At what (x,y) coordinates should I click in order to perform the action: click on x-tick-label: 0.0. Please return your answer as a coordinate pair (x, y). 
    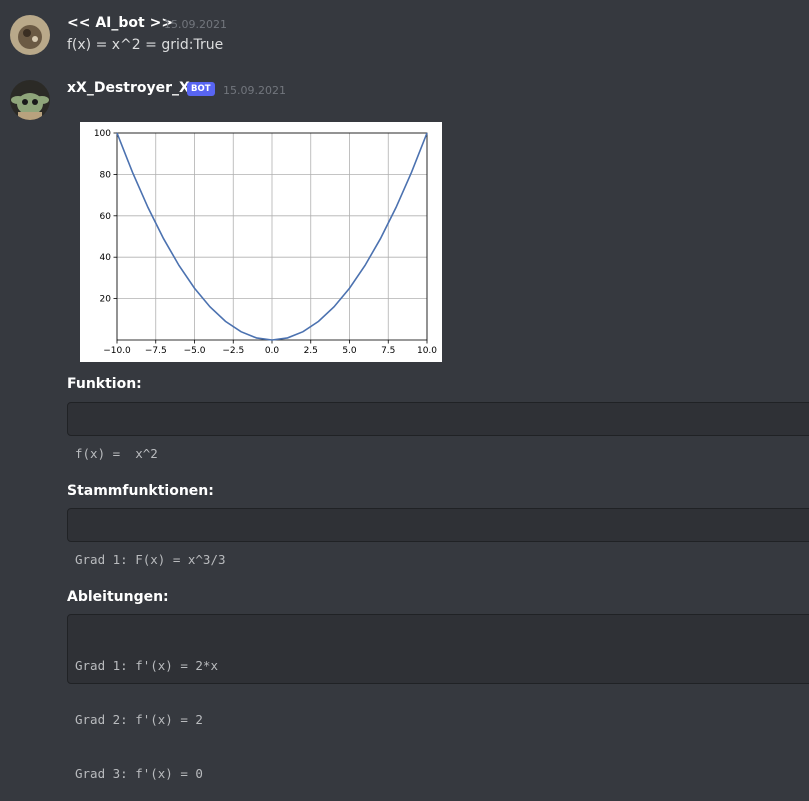
    Looking at the image, I should click on (272, 351).